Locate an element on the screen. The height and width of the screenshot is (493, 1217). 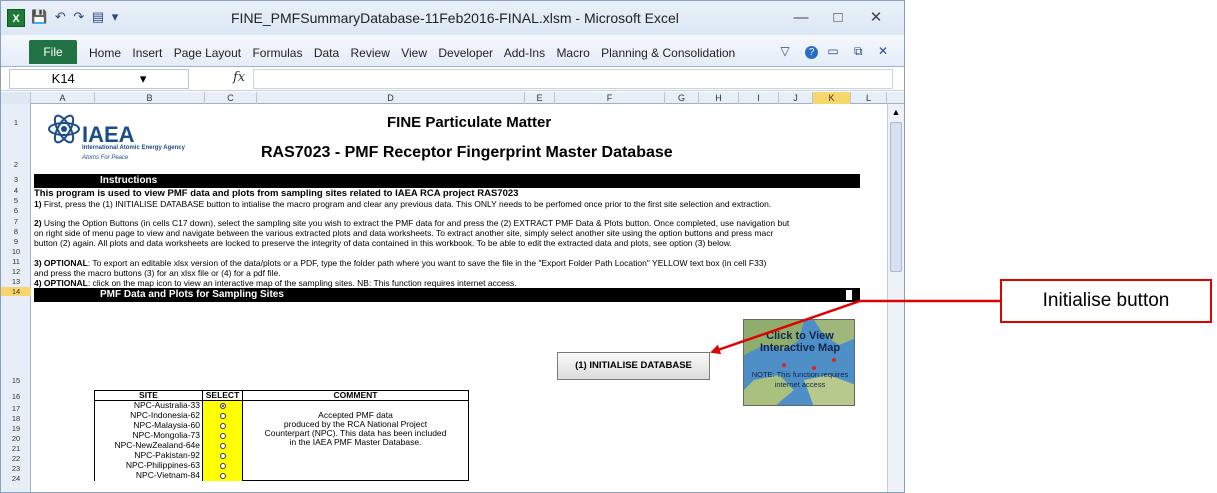
undo-icon: ↶ is located at coordinates (61, 16).